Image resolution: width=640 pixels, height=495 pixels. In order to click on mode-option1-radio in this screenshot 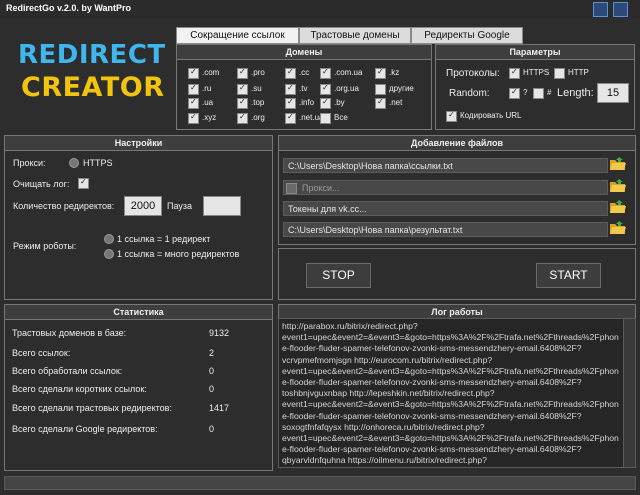, I will do `click(109, 239)`.